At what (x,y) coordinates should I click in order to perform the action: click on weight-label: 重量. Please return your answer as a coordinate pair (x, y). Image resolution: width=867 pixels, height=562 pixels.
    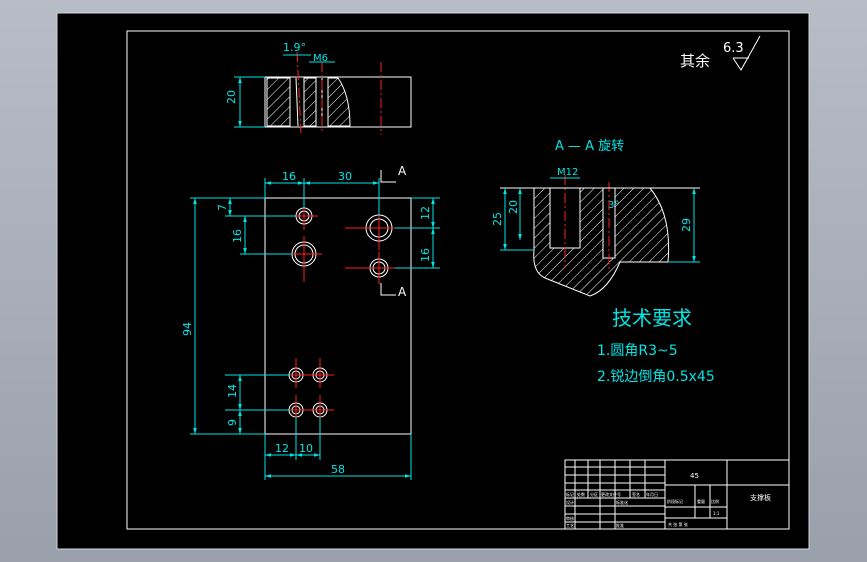
    Looking at the image, I should click on (701, 501).